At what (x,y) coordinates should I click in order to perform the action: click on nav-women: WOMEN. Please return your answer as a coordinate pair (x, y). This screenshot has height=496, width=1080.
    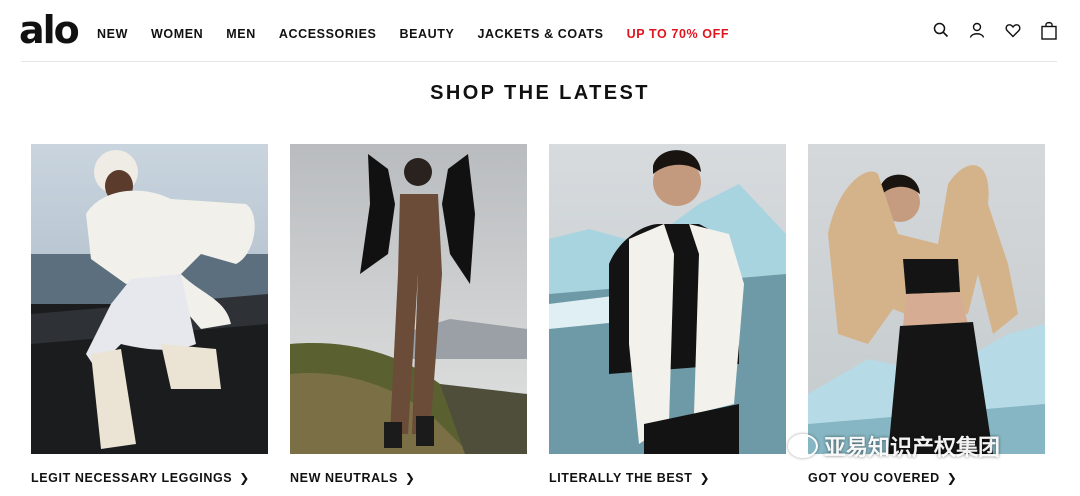
    Looking at the image, I should click on (177, 34).